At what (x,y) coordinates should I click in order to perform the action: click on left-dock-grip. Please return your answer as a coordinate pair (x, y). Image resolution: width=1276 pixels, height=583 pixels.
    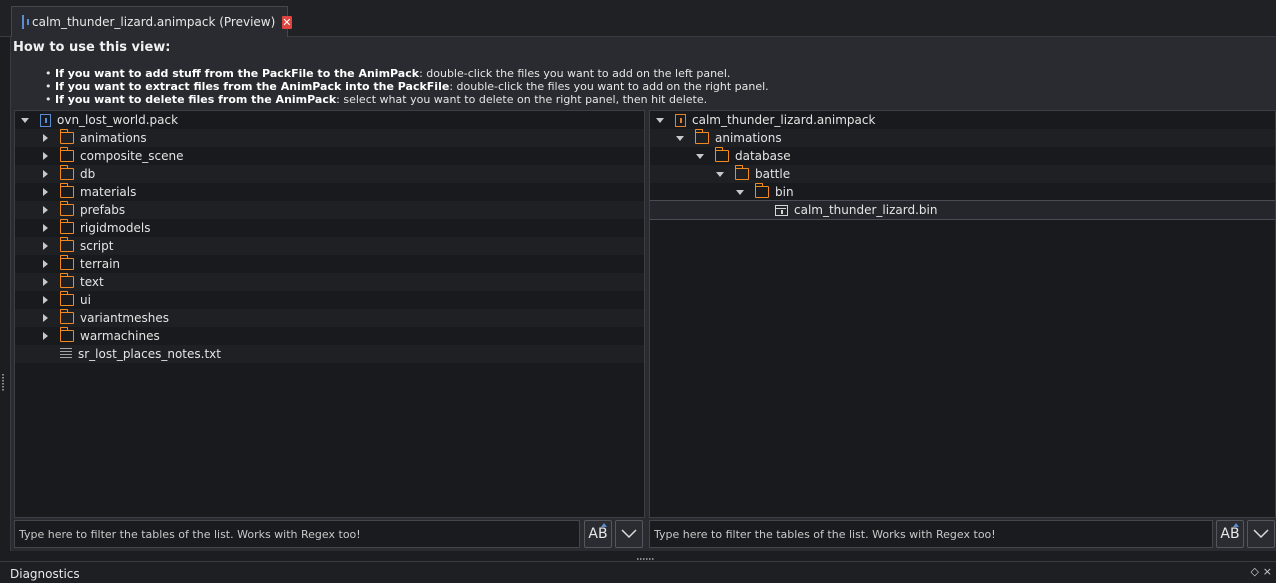
    Looking at the image, I should click on (3, 383).